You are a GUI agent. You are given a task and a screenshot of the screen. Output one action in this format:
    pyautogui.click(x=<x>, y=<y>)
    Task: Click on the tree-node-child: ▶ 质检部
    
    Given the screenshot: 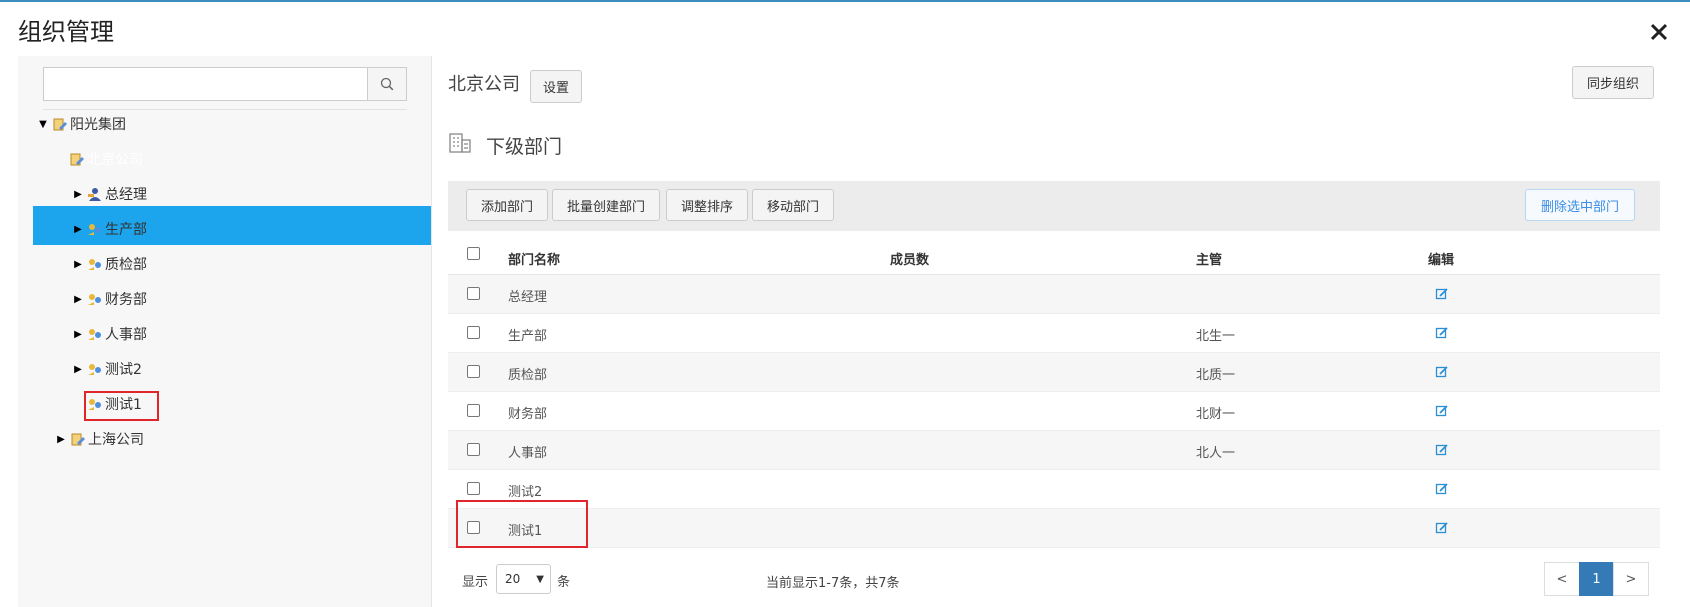 What is the action you would take?
    pyautogui.click(x=110, y=264)
    